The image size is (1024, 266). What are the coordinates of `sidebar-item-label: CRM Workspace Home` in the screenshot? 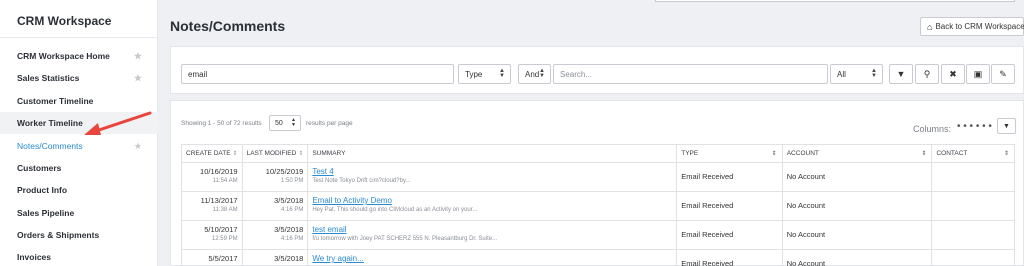 It's located at (63, 56).